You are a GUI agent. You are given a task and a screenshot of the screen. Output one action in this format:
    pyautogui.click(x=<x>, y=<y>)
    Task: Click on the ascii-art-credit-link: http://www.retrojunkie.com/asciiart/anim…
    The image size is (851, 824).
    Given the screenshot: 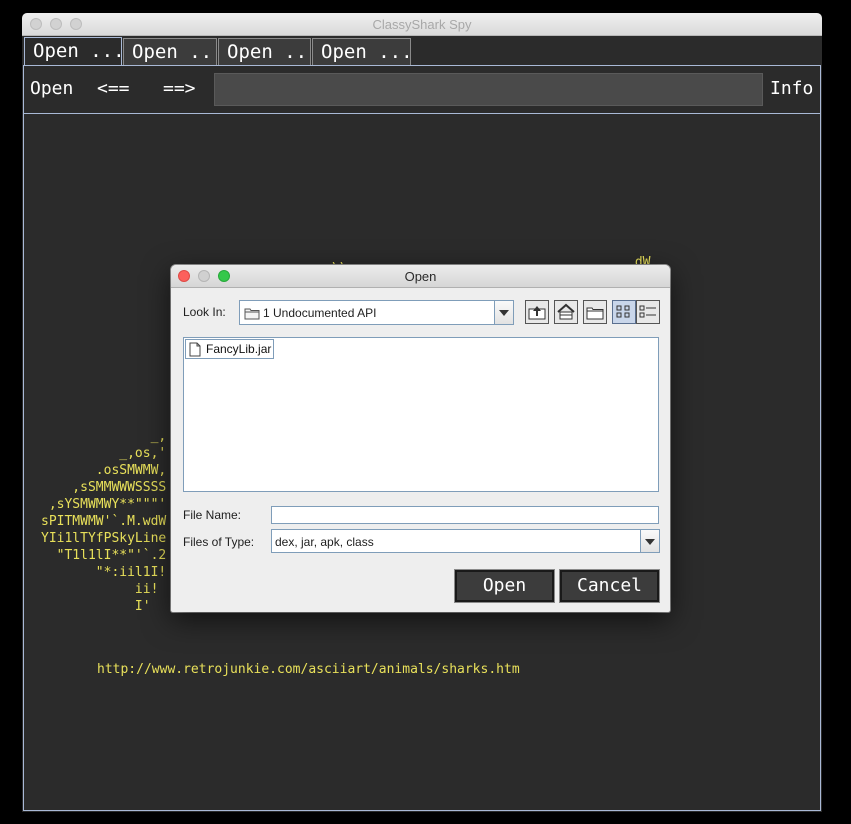 What is the action you would take?
    pyautogui.click(x=308, y=669)
    